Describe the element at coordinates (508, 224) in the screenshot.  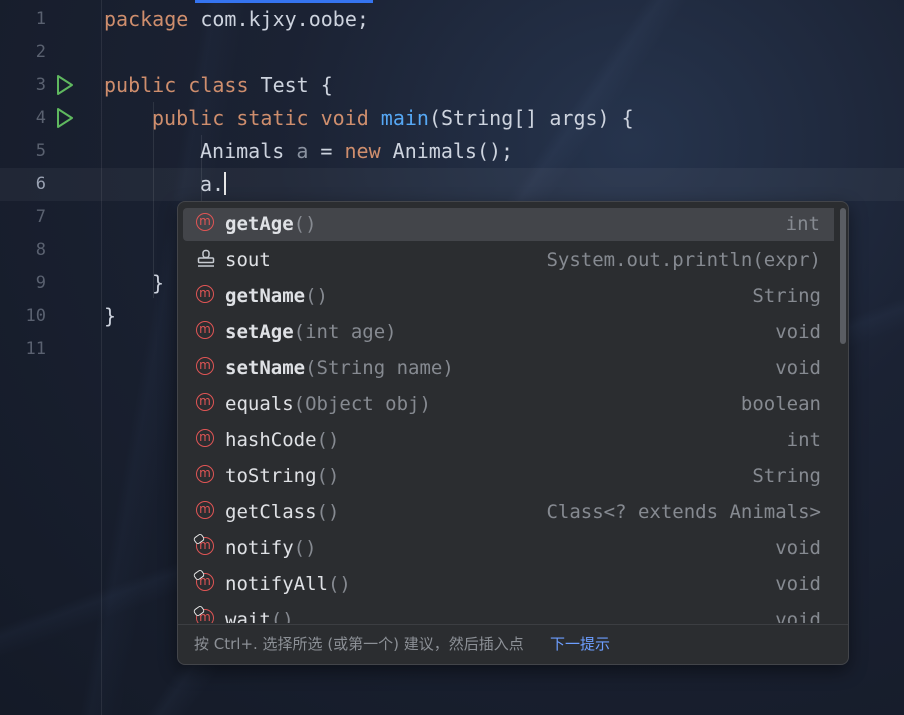
I see `completion-item-getAge: m getAge() int` at that location.